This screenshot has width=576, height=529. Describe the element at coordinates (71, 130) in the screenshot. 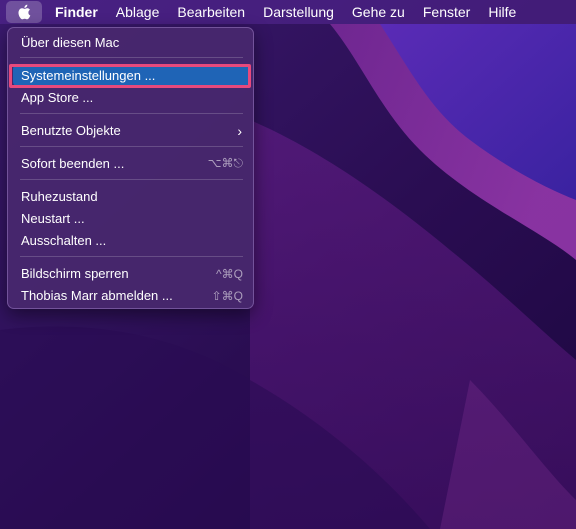

I see `menu-item-label: Benutzte Objekte` at that location.